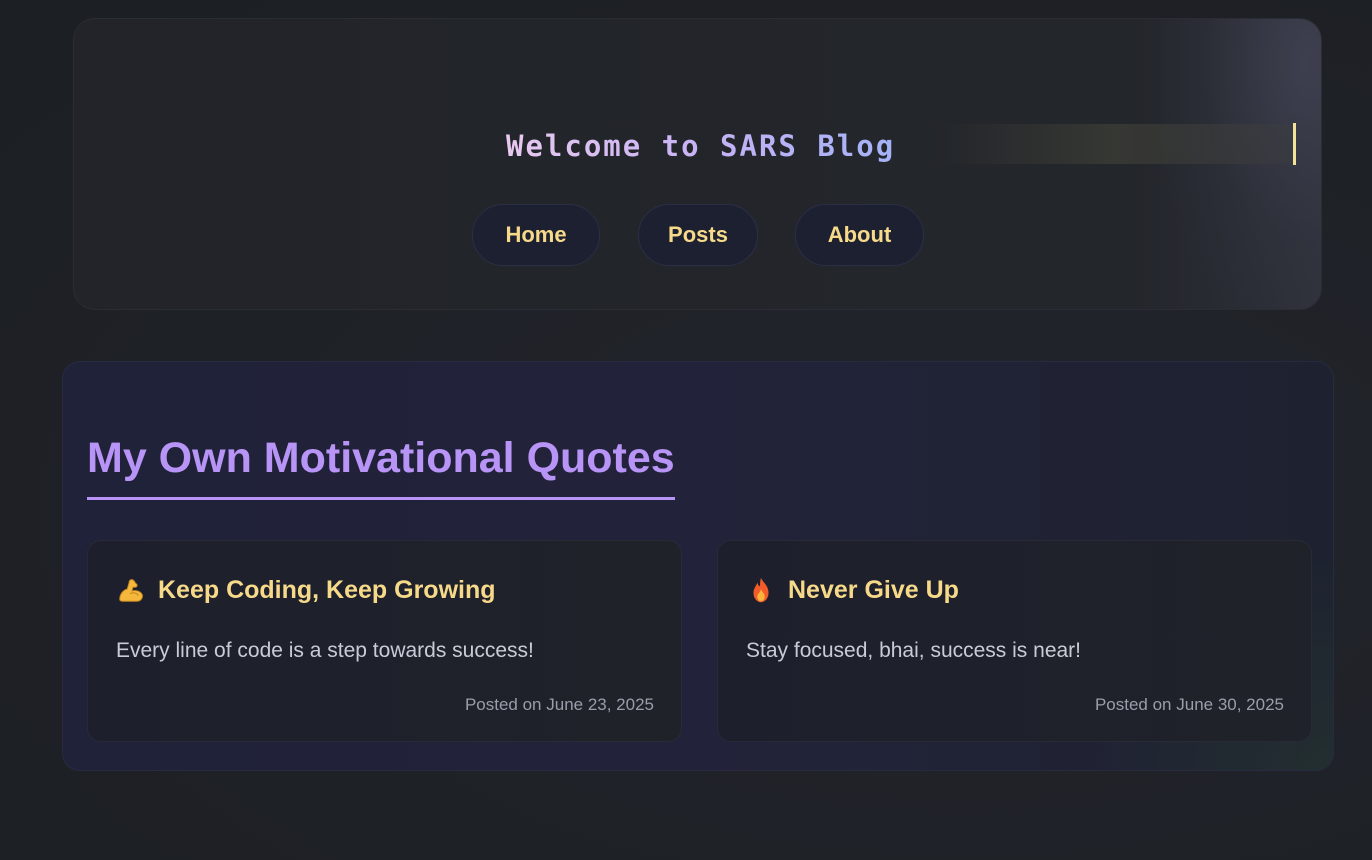 The width and height of the screenshot is (1372, 860). Describe the element at coordinates (914, 650) in the screenshot. I see `post-body: Stay focused, bhai, success is near!` at that location.